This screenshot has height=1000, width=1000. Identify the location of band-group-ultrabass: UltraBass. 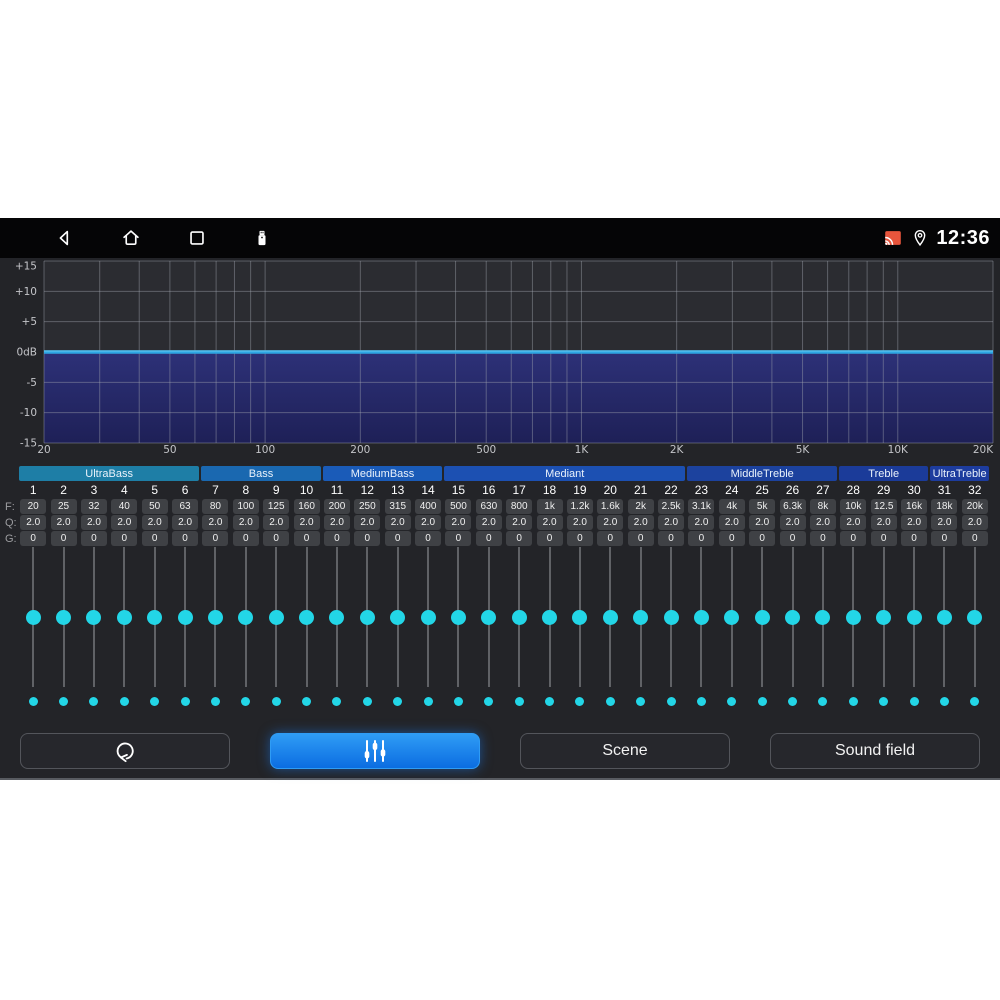
(109, 473).